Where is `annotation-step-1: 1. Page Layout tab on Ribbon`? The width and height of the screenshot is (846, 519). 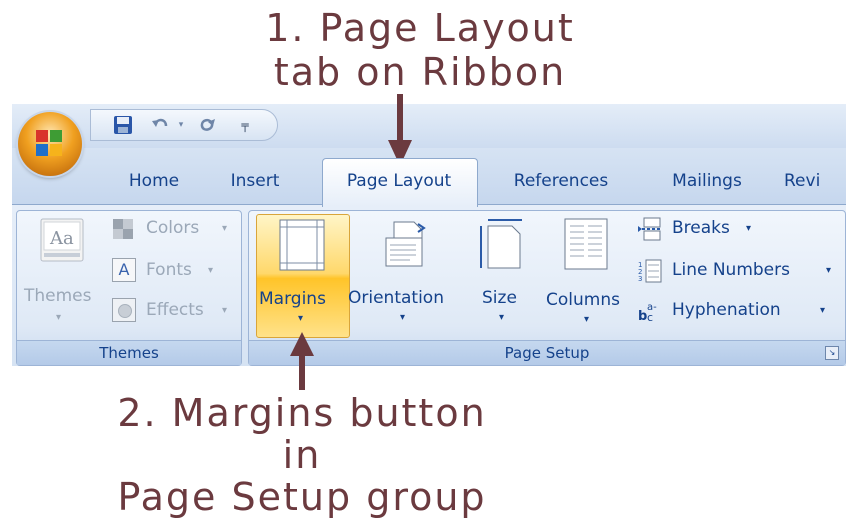 annotation-step-1: 1. Page Layout tab on Ribbon is located at coordinates (420, 50).